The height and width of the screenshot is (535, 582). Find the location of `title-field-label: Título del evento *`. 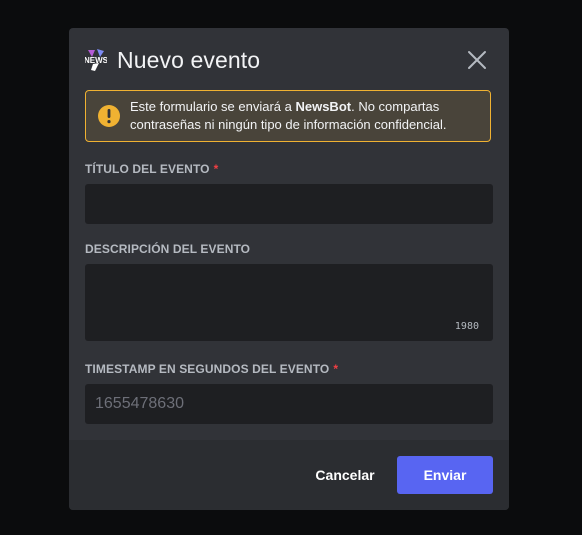

title-field-label: Título del evento * is located at coordinates (152, 169).